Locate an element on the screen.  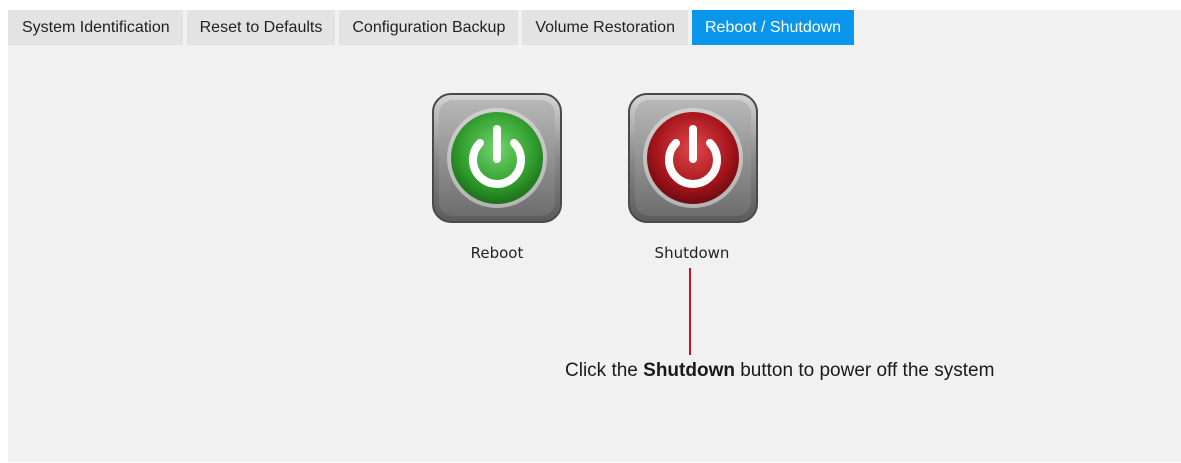
tab-configuration-backup: Configuration Backup is located at coordinates (429, 27).